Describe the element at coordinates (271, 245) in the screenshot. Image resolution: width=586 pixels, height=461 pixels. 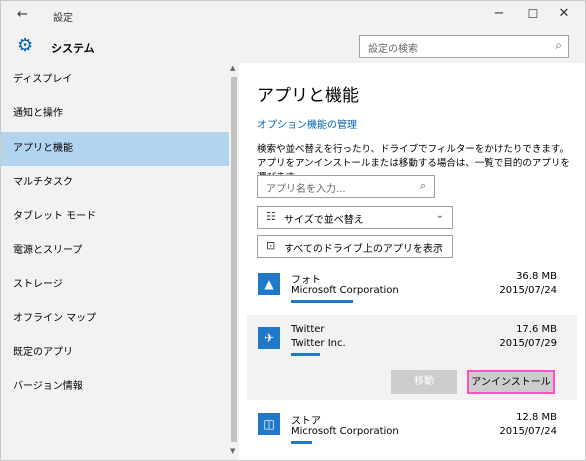
I see `drive-icon: ⊡` at that location.